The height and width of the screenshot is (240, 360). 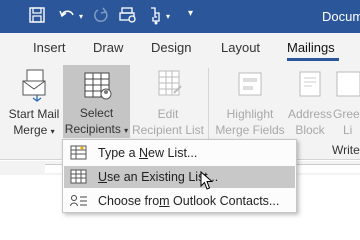 I want to click on format-painter-icon, so click(x=156, y=16).